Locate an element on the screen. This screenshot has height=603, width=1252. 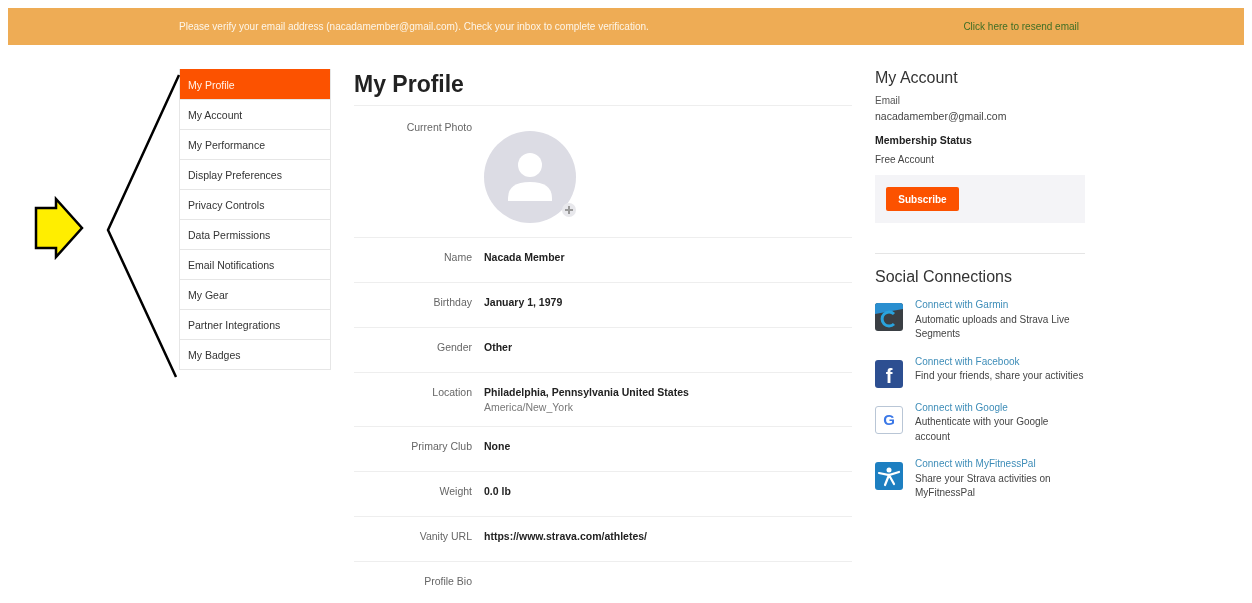
field-label: Primary Club is located at coordinates (441, 447).